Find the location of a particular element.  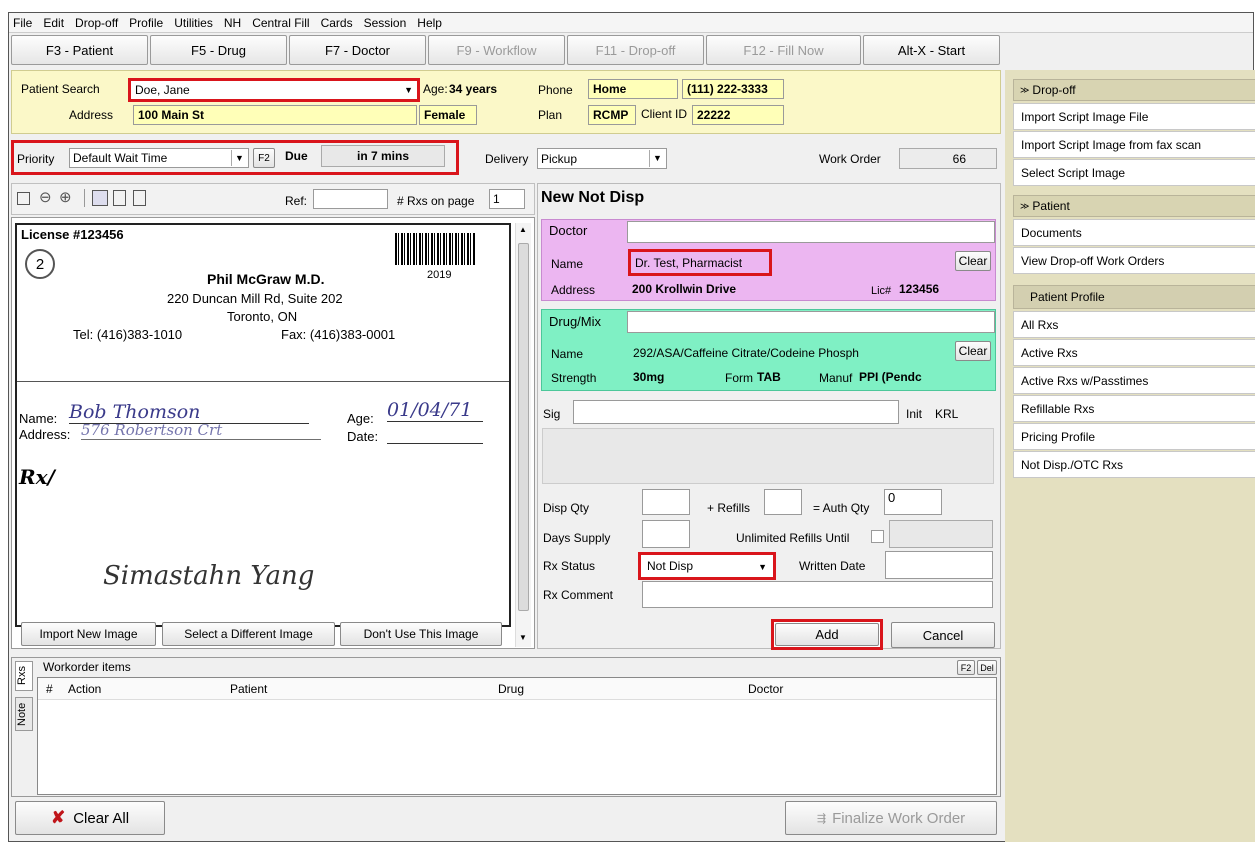

work-order-value: 66 is located at coordinates (948, 158).